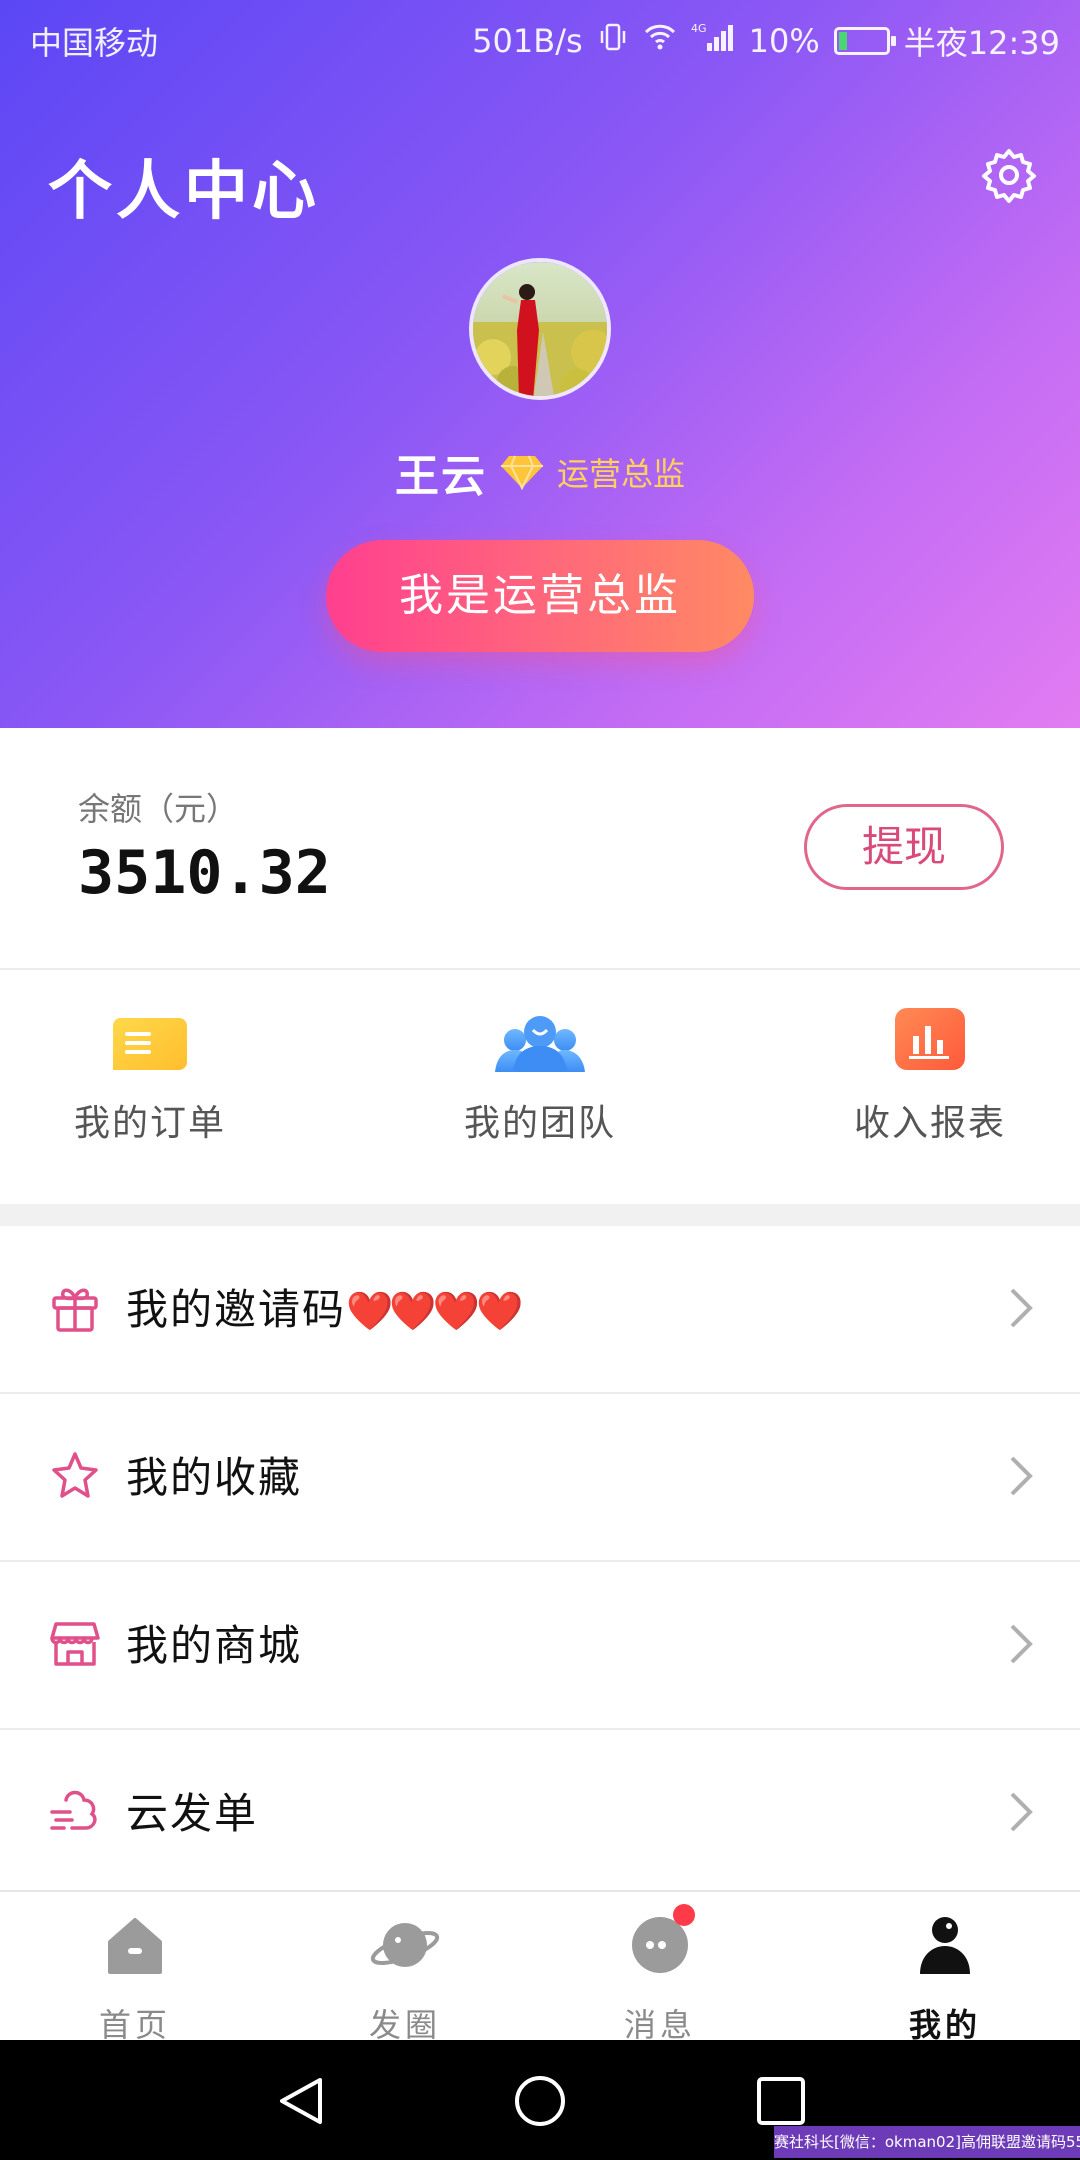 The image size is (1080, 2160). Describe the element at coordinates (184, 191) in the screenshot. I see `page-title: 个人中心` at that location.